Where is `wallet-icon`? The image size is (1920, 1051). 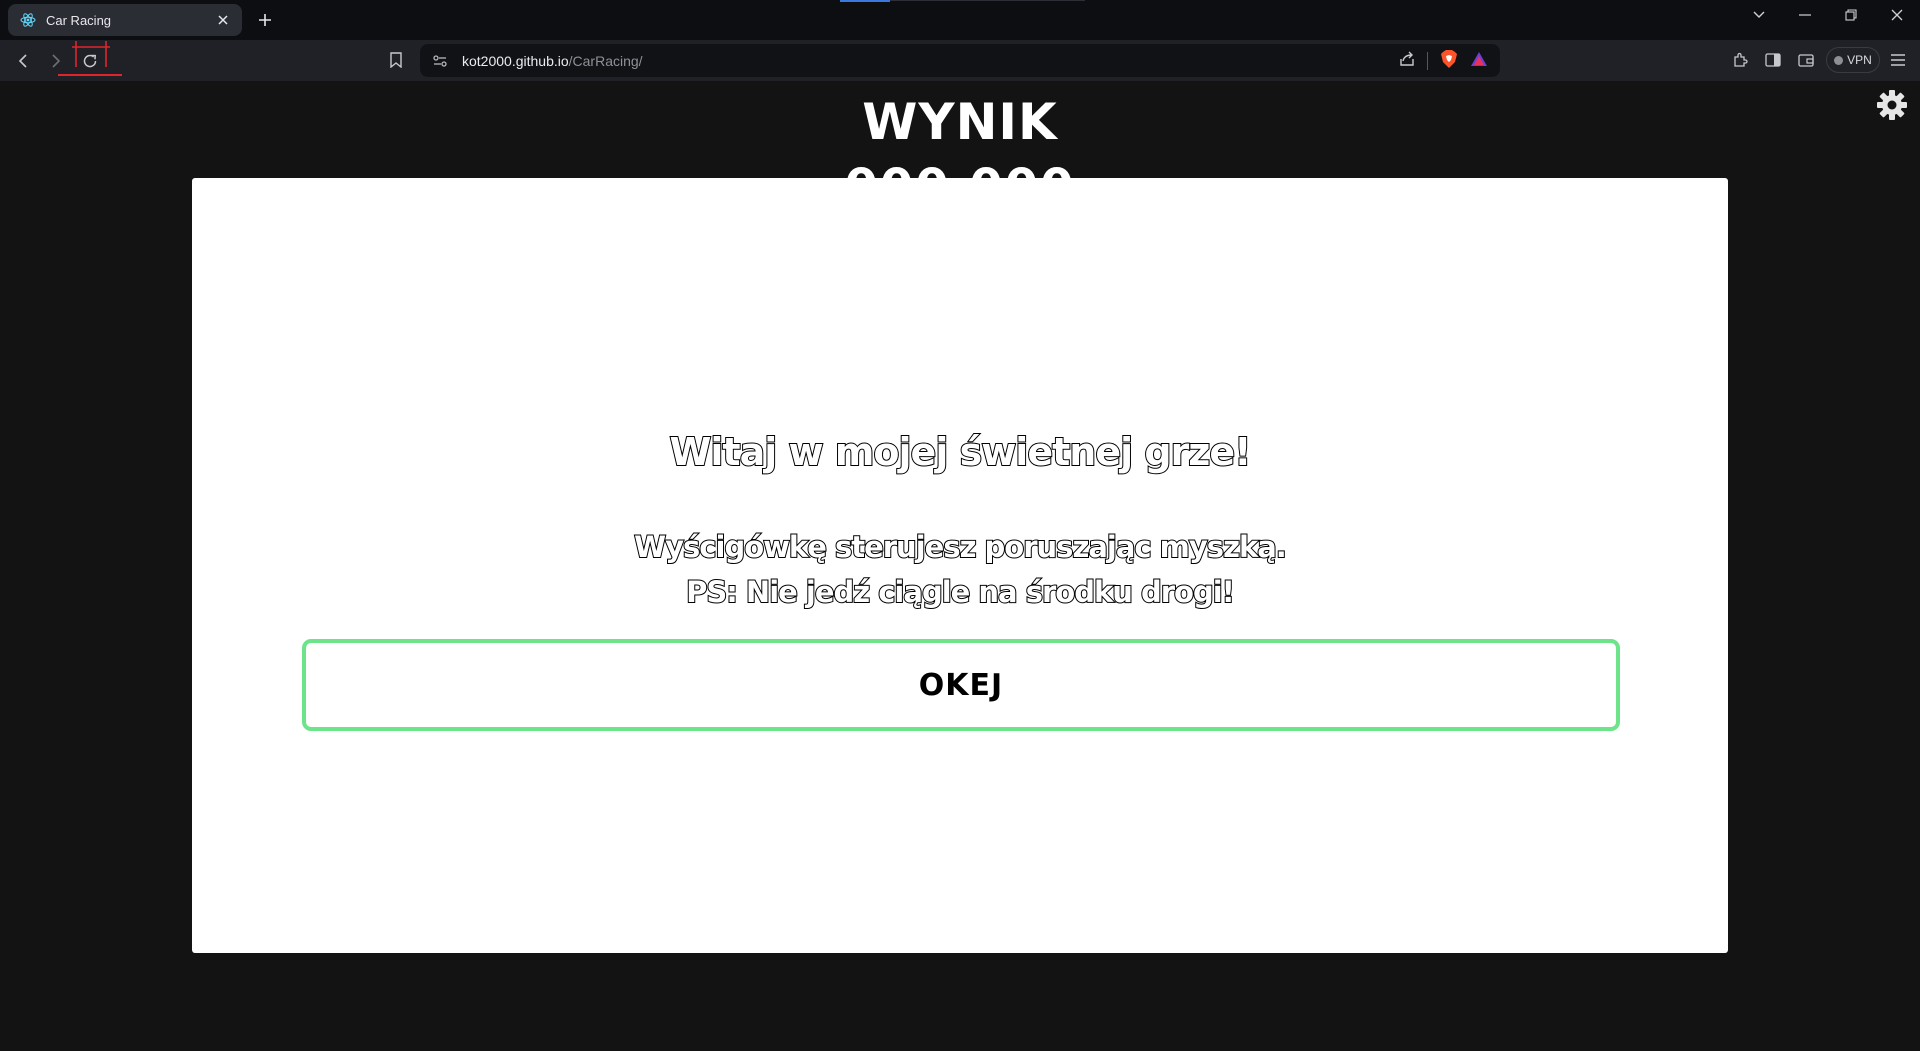 wallet-icon is located at coordinates (1806, 60).